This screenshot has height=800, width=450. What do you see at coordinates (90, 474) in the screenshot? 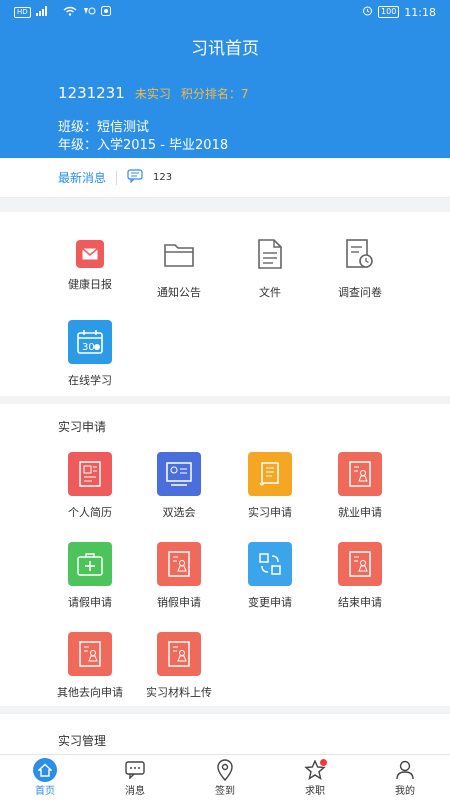
I see `resume-icon` at bounding box center [90, 474].